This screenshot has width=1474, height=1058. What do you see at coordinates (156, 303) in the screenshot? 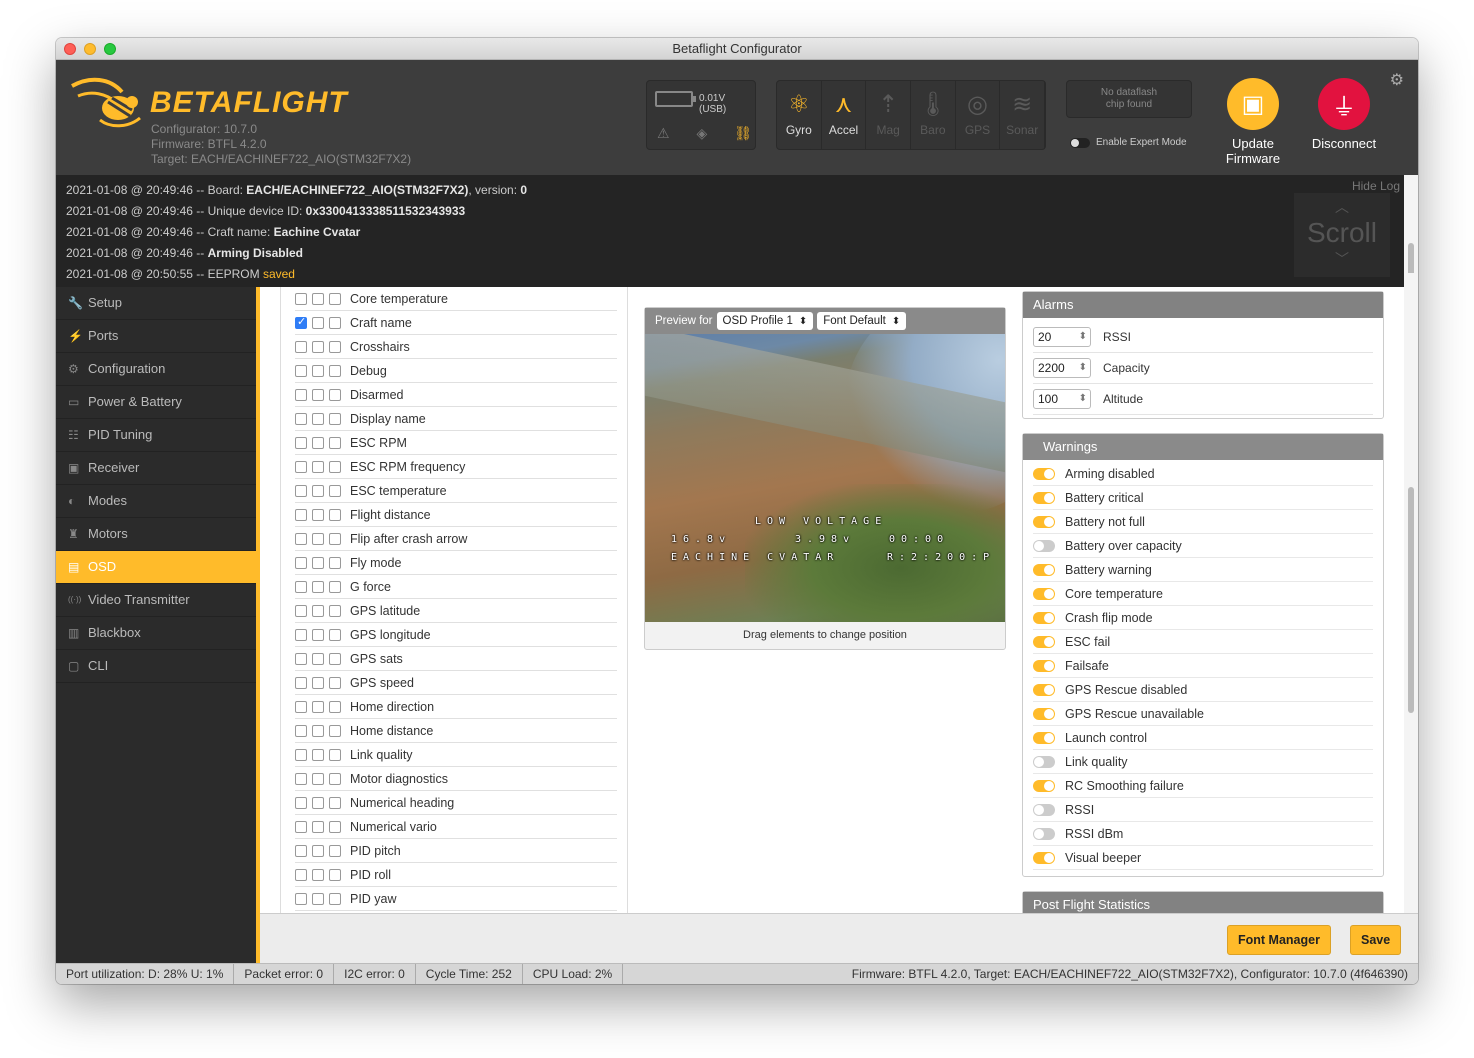
I see `sidebar-item-setup: 🔧 Setup` at bounding box center [156, 303].